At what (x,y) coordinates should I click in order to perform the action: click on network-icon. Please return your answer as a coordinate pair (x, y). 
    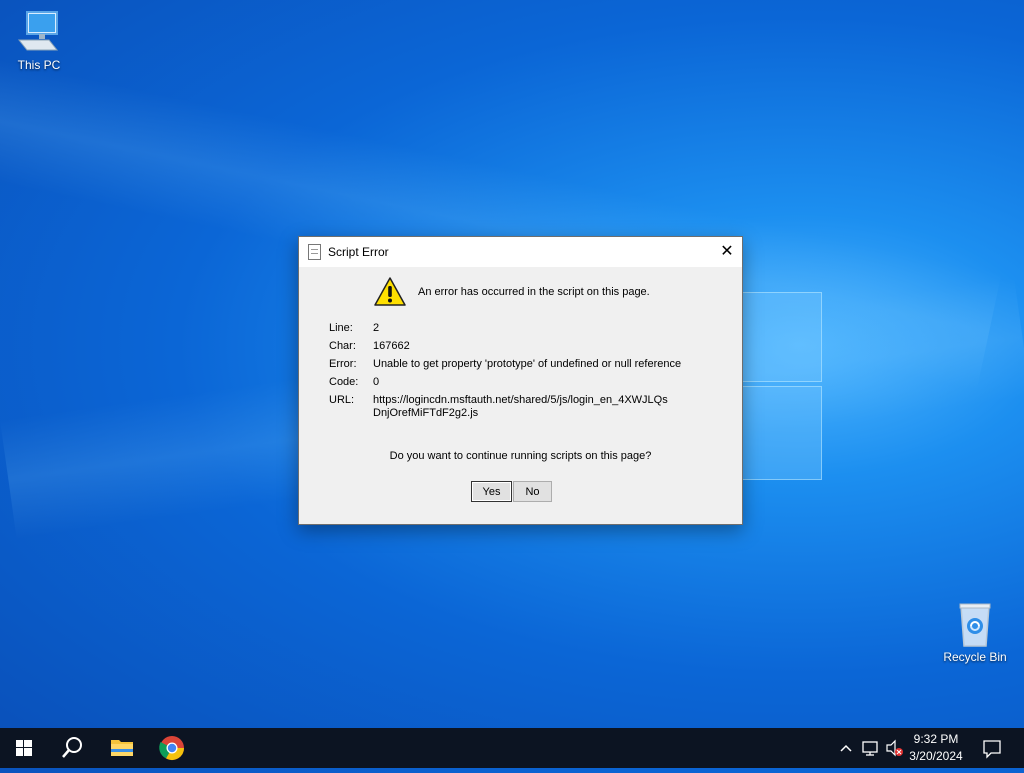
    Looking at the image, I should click on (870, 748).